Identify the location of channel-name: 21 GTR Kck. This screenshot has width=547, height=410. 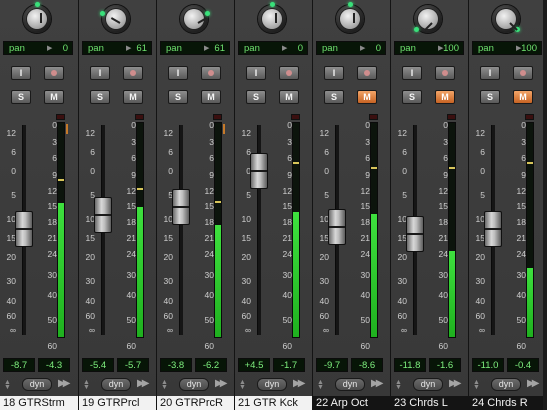
(273, 403).